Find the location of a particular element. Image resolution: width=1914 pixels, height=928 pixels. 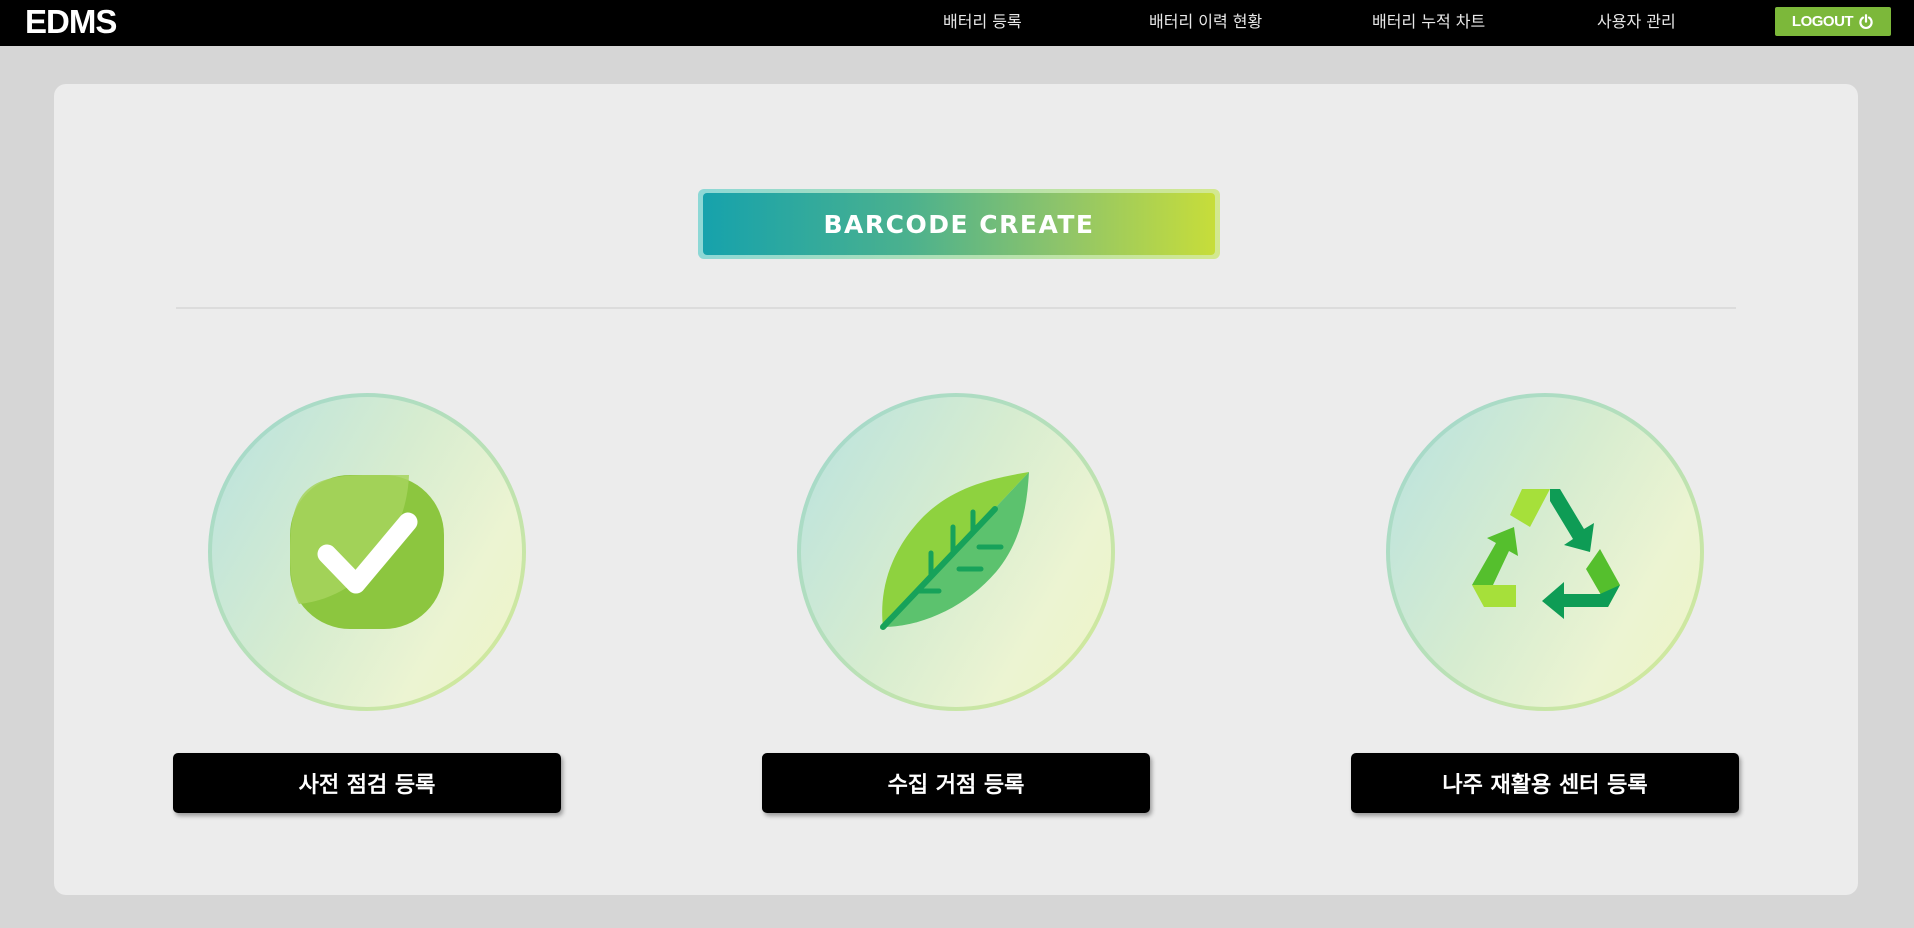

pre-inspection-register-button: 사전 점검 등록 is located at coordinates (367, 783).